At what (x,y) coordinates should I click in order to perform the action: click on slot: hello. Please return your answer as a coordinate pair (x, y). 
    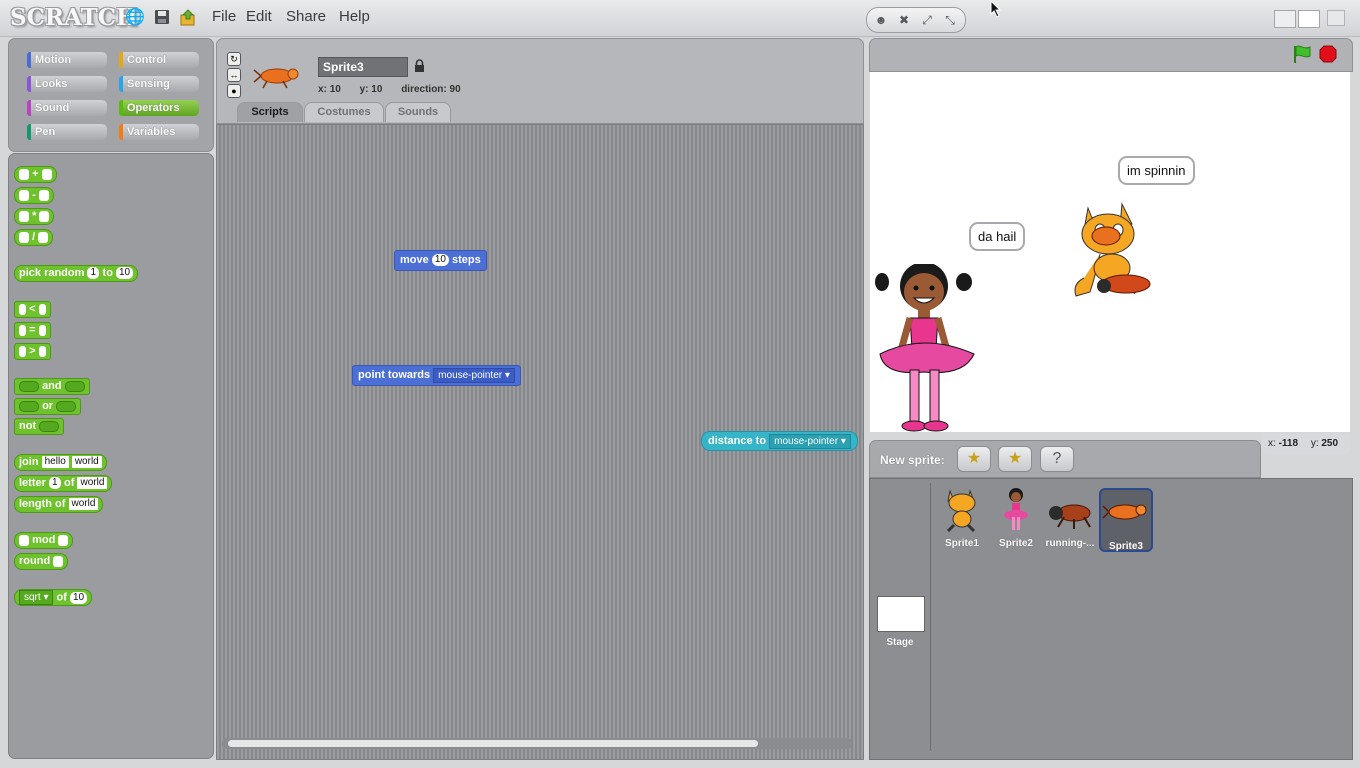
    Looking at the image, I should click on (55, 462).